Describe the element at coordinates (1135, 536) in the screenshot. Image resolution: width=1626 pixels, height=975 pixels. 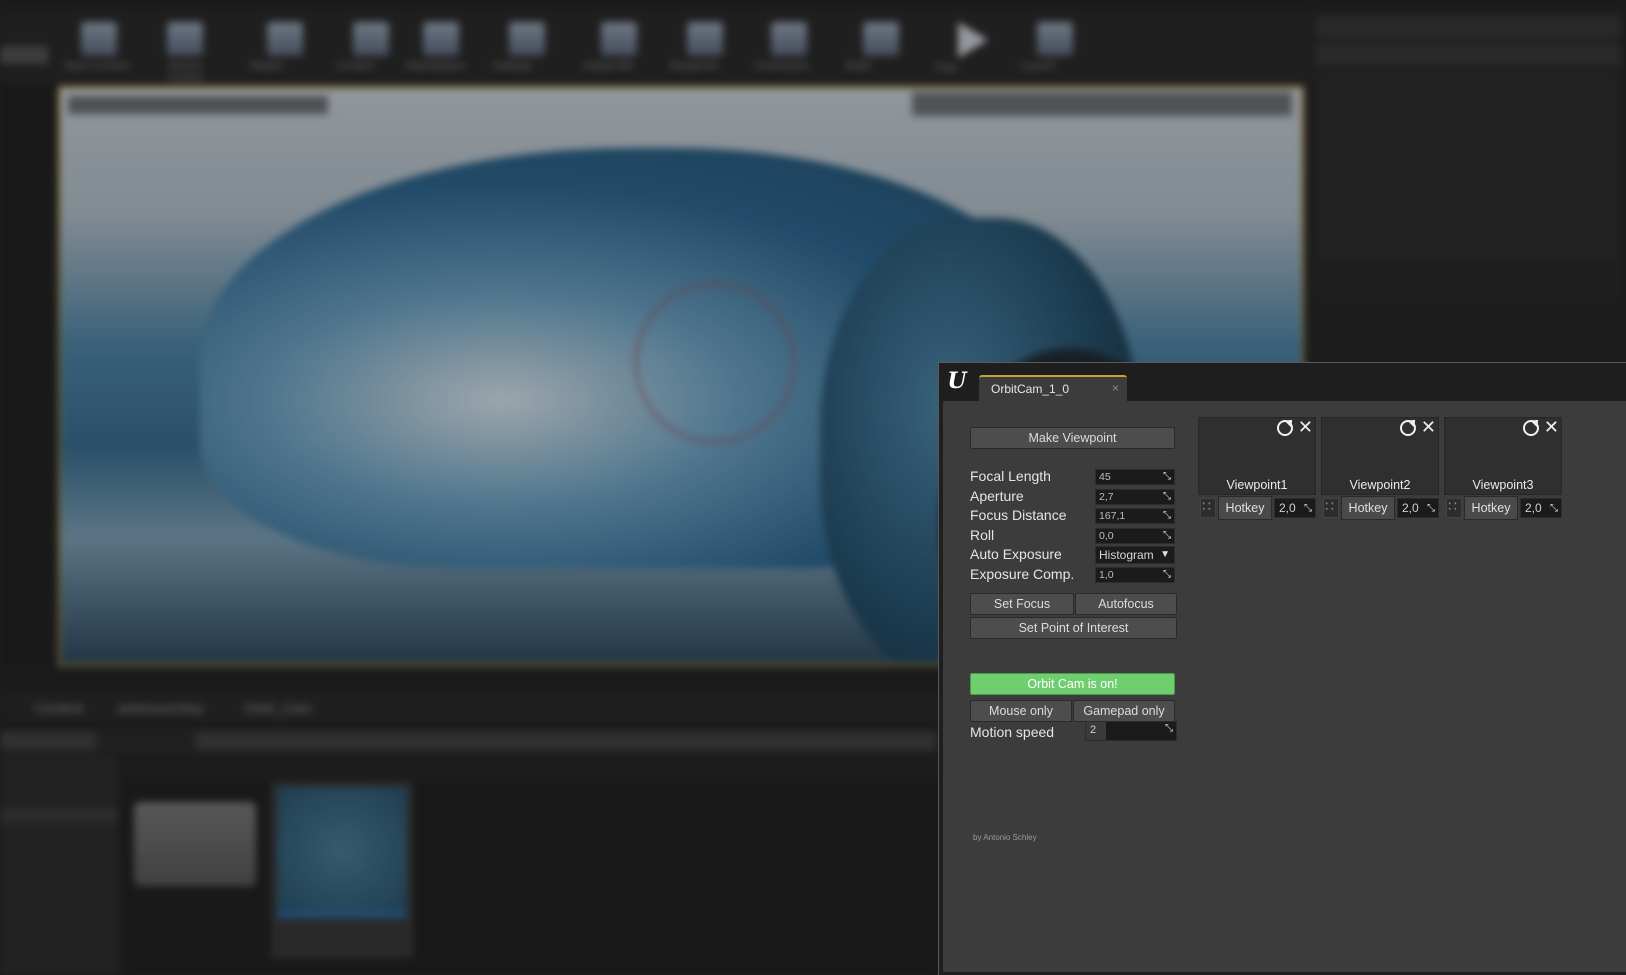
I see `roll-input: 0,0 ⤡` at that location.